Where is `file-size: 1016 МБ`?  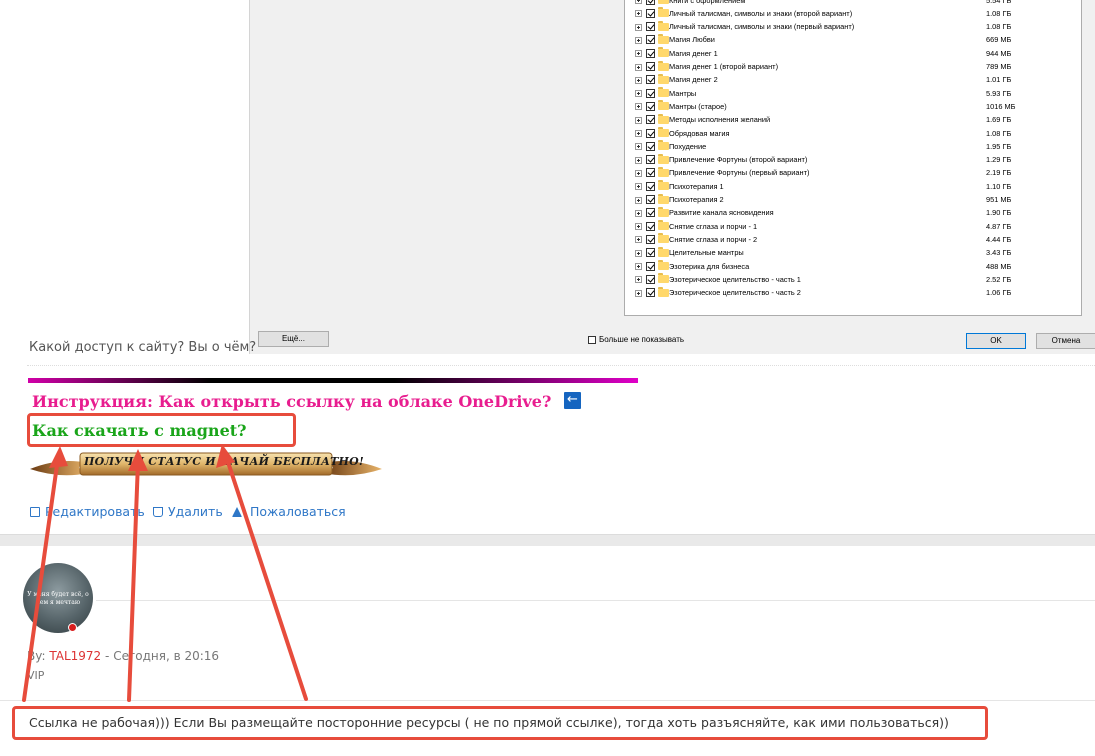 file-size: 1016 МБ is located at coordinates (1001, 106).